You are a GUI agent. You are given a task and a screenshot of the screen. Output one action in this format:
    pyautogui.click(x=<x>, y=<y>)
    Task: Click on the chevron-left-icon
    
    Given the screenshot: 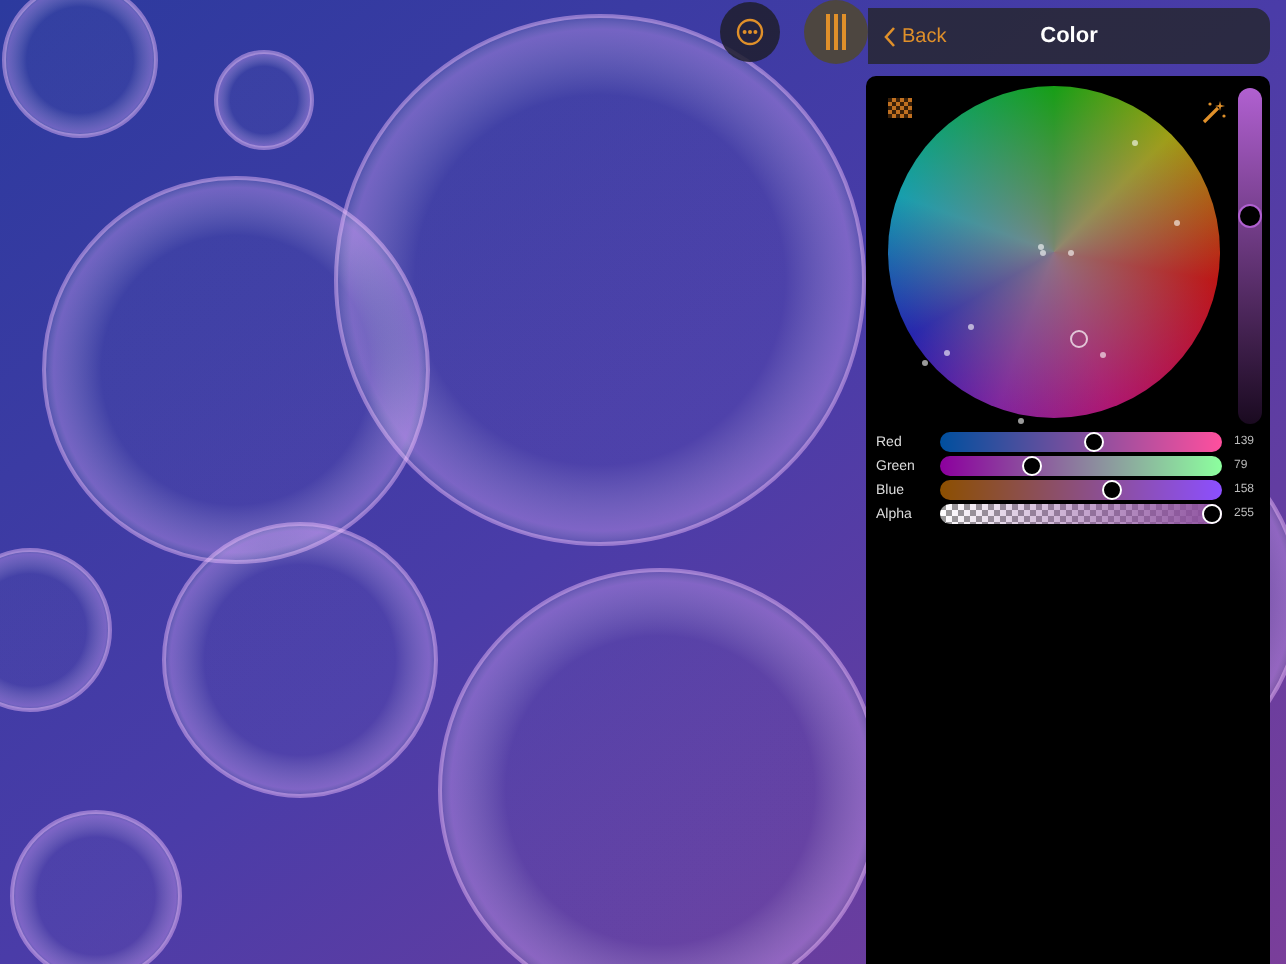 What is the action you would take?
    pyautogui.click(x=890, y=36)
    